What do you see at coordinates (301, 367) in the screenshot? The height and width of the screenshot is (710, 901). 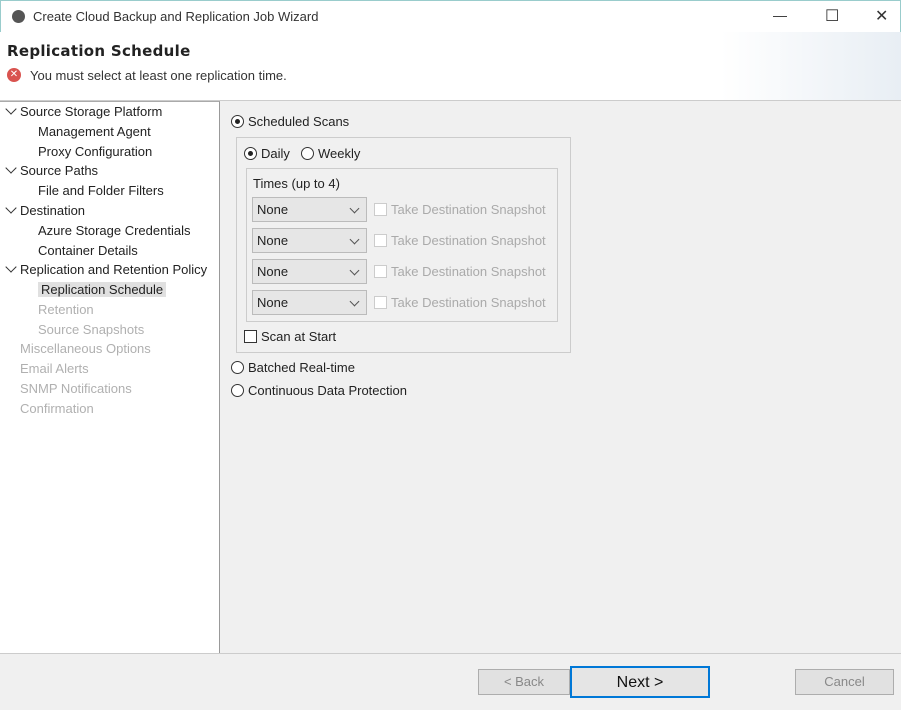 I see `batched-label: Batched Real-time` at bounding box center [301, 367].